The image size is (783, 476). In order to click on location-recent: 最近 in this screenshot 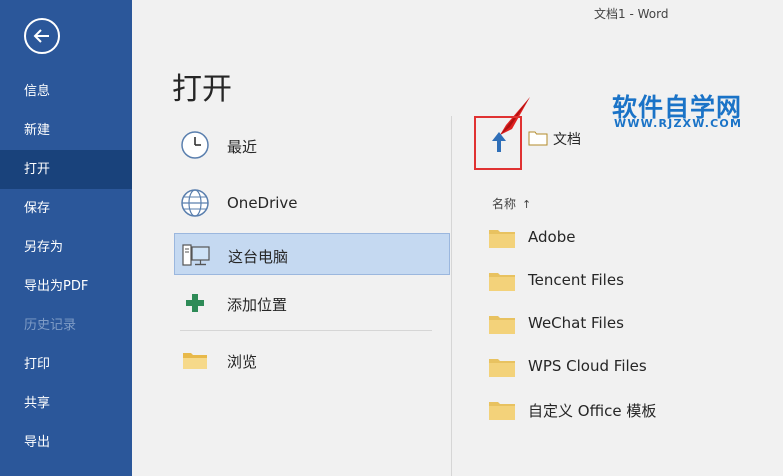, I will do `click(312, 145)`.